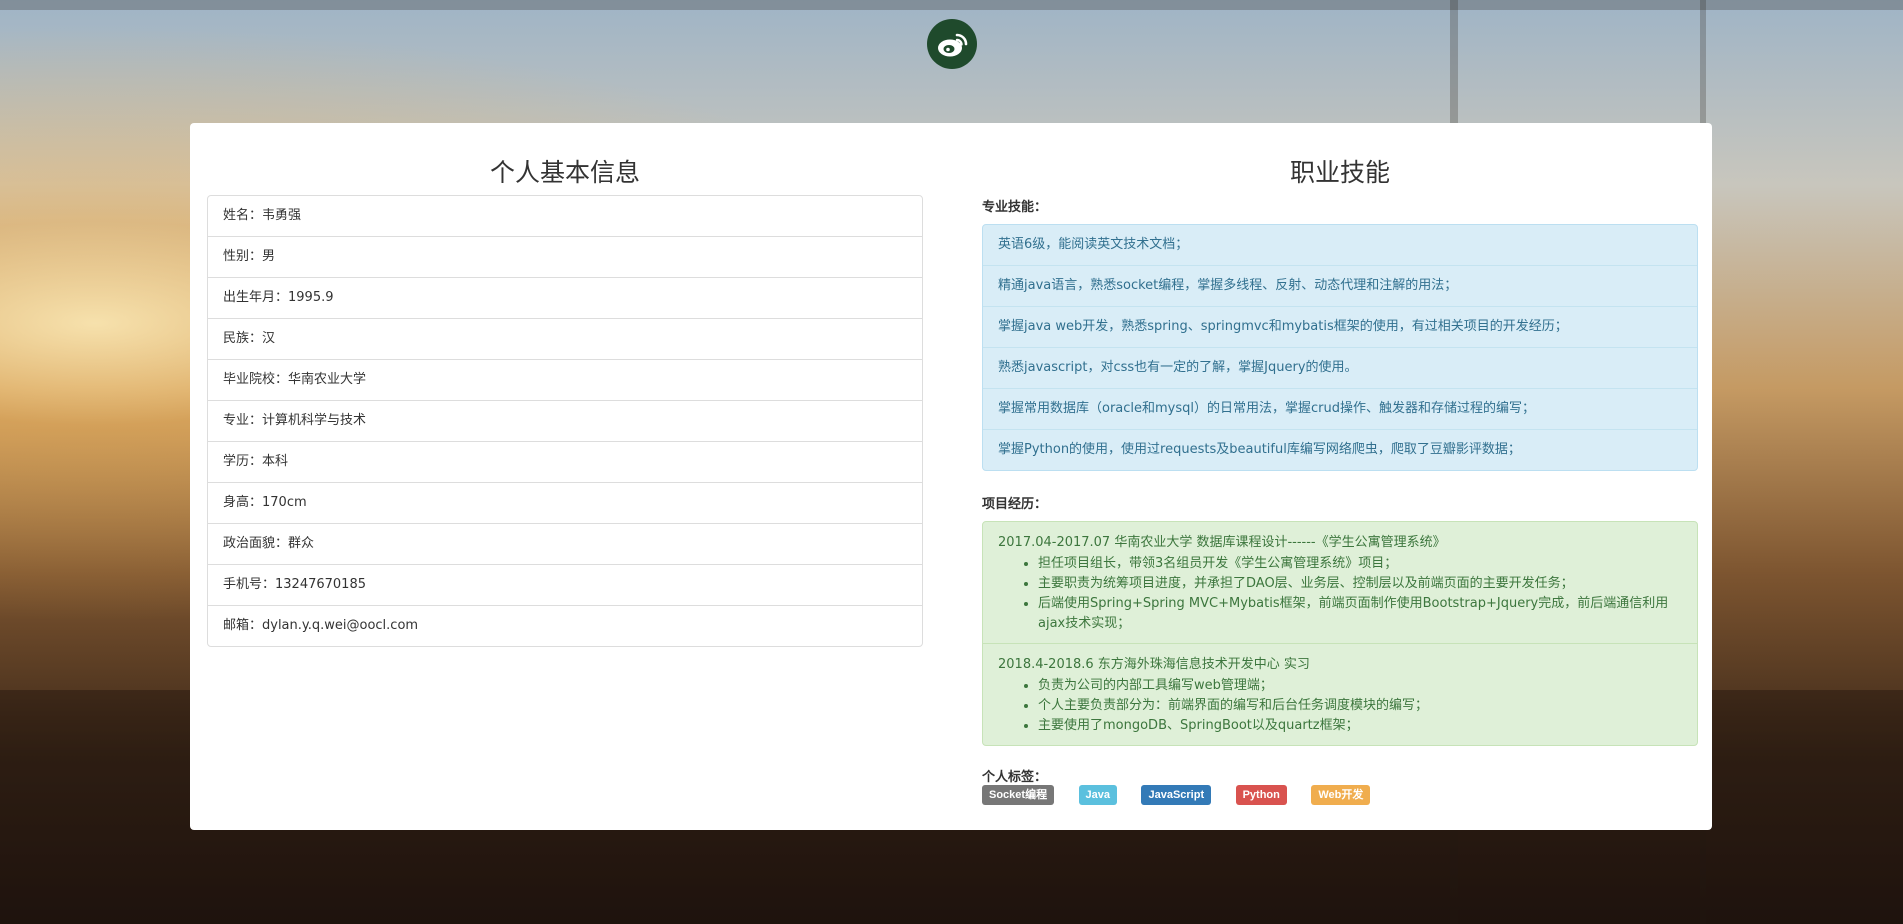  What do you see at coordinates (1261, 795) in the screenshot?
I see `tag-python: Python` at bounding box center [1261, 795].